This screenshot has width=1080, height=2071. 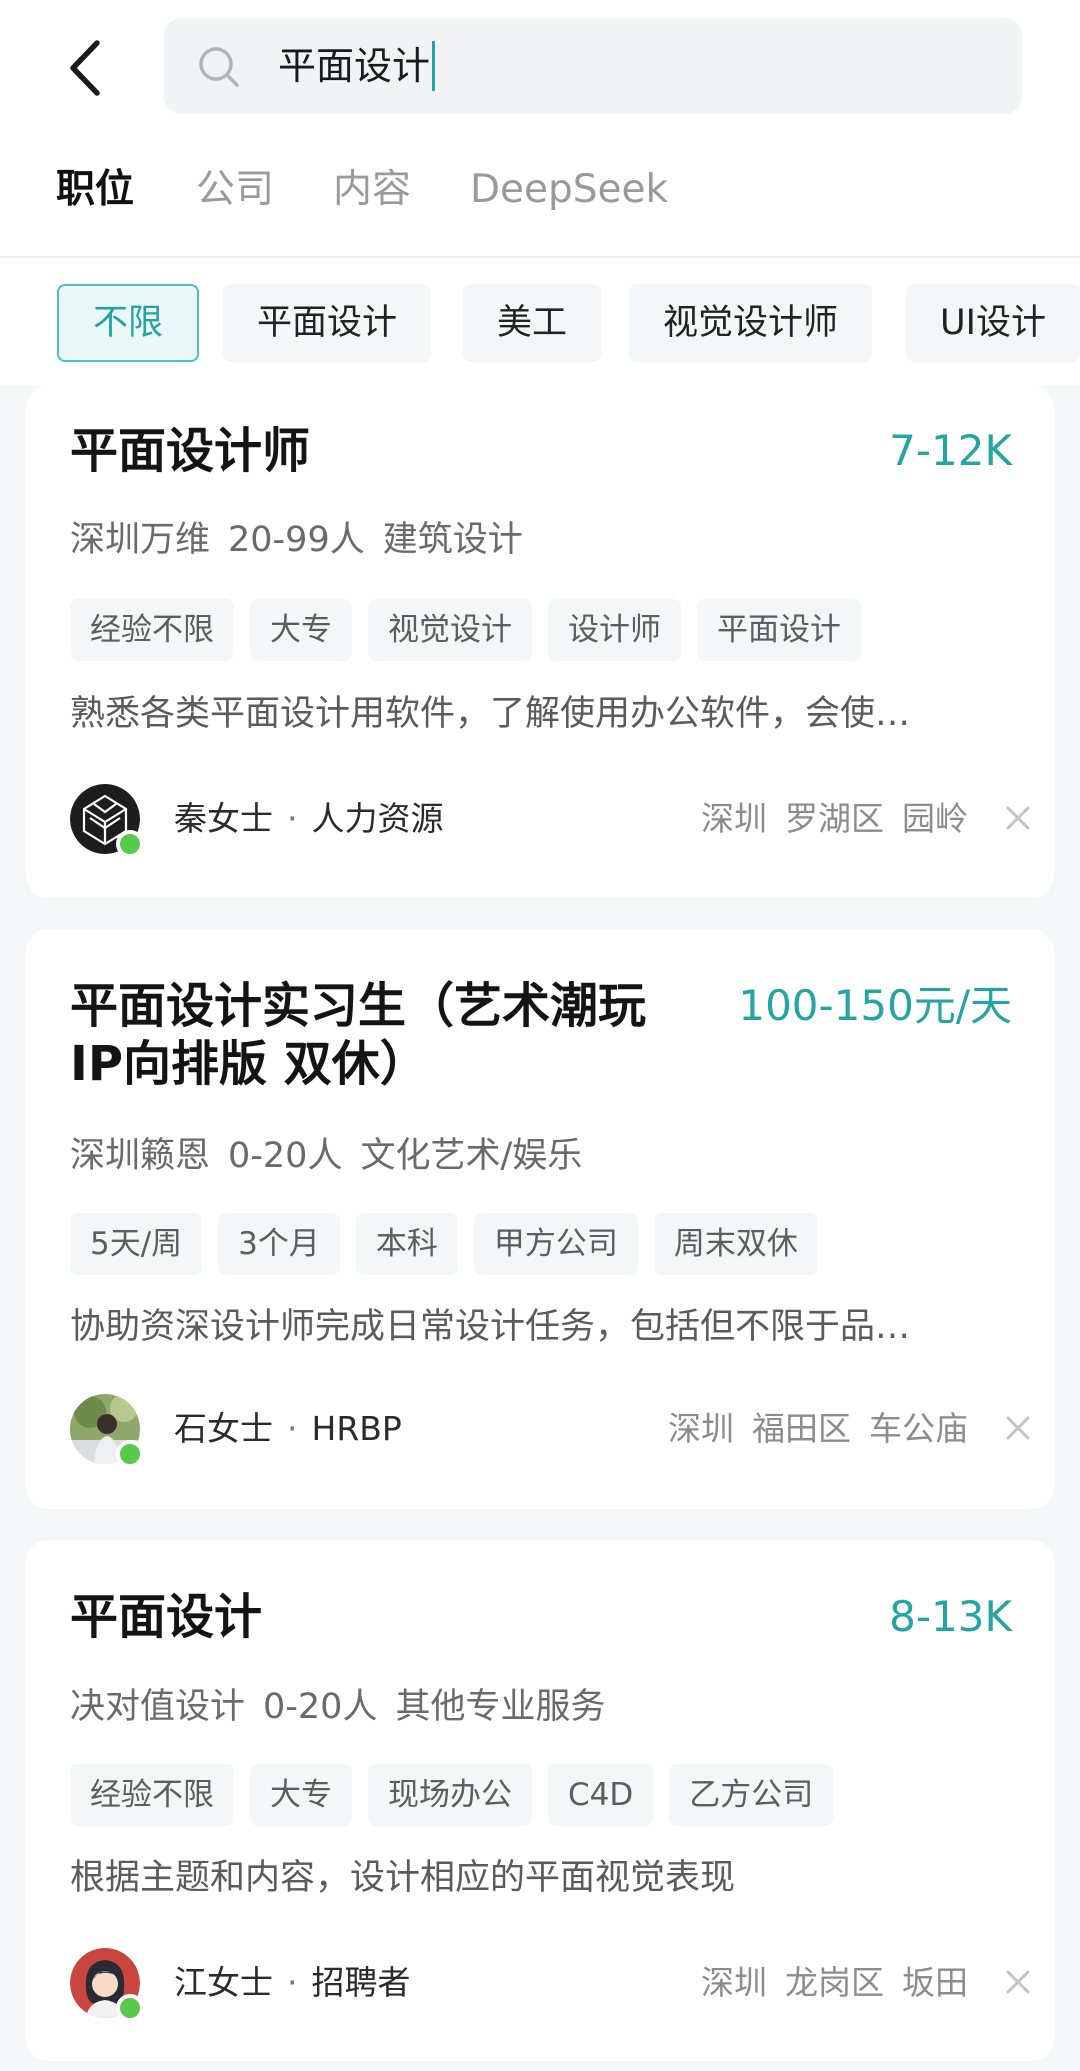 I want to click on recruiter-info: 江女士 · 招聘者, so click(x=292, y=1983).